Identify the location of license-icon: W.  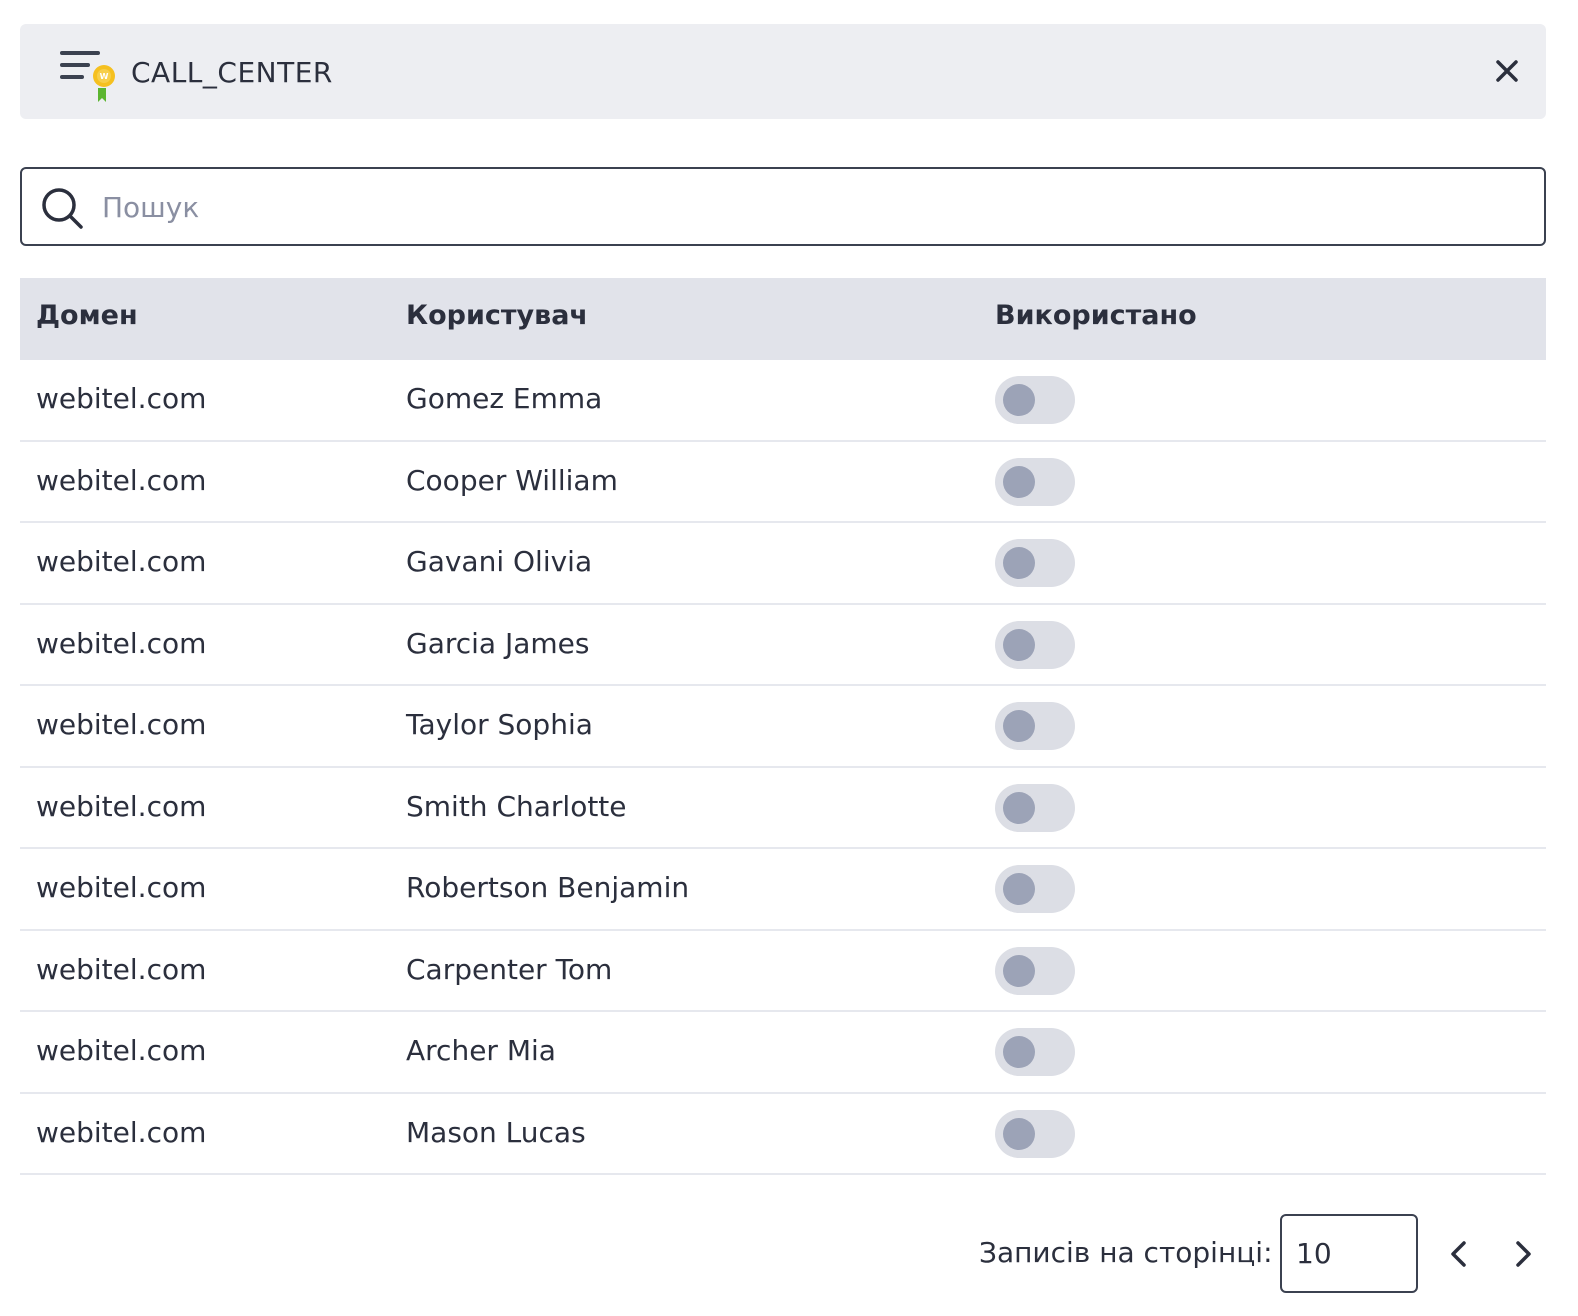
(87, 76).